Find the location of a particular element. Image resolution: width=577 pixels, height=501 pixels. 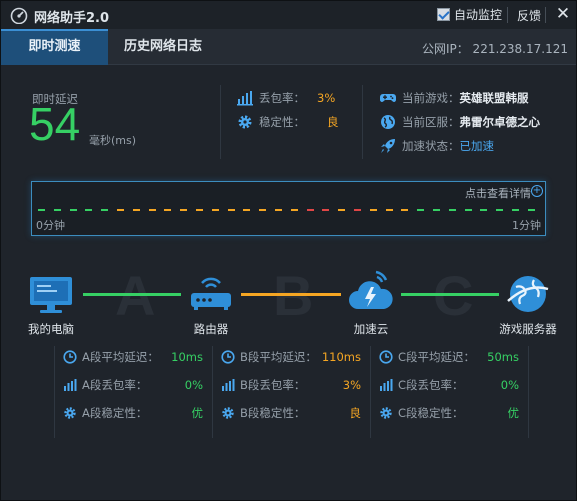

node-label-cloud: 加速云 is located at coordinates (371, 329).